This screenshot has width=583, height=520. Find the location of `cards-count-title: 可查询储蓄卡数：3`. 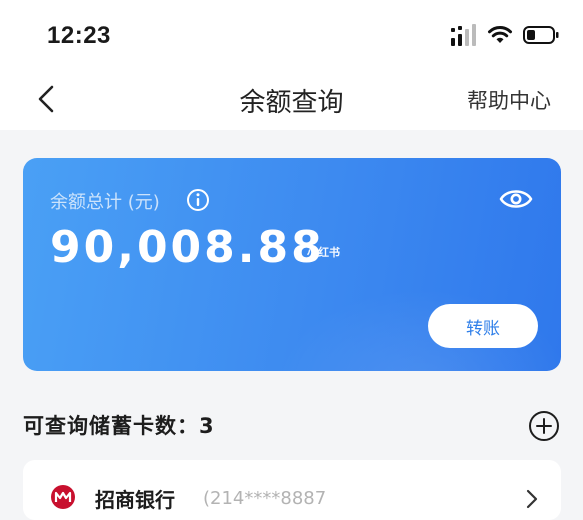

cards-count-title: 可查询储蓄卡数：3 is located at coordinates (119, 426).